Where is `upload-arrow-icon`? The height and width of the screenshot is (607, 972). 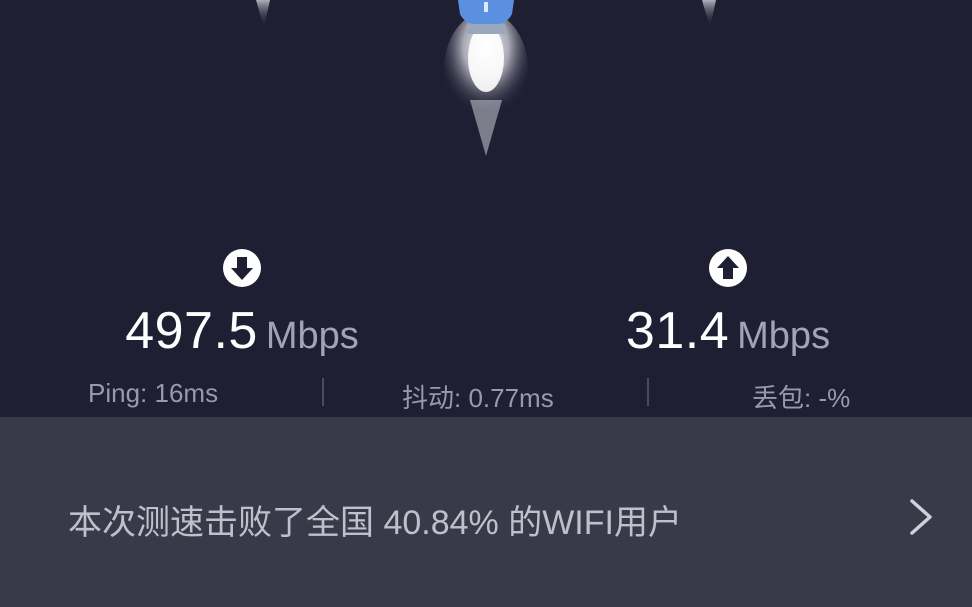 upload-arrow-icon is located at coordinates (728, 268).